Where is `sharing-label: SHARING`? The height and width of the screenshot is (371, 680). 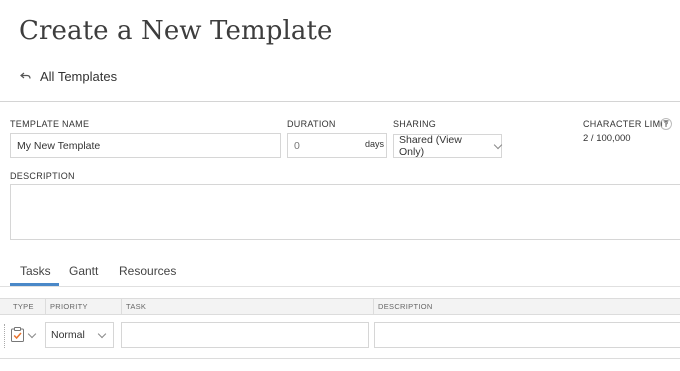 sharing-label: SHARING is located at coordinates (415, 124).